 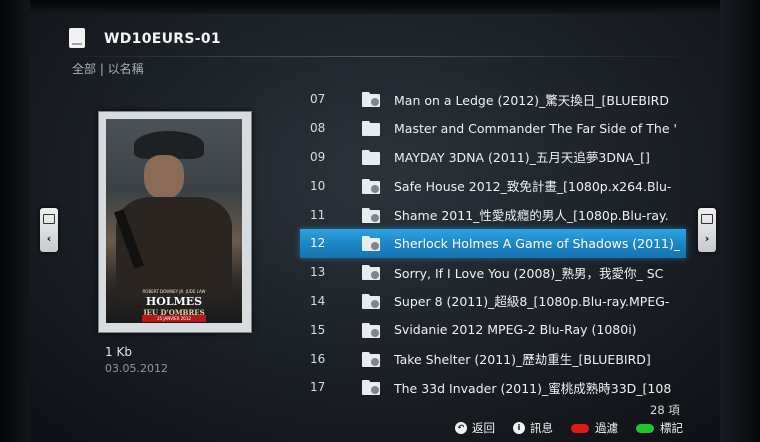 What do you see at coordinates (707, 230) in the screenshot?
I see `right-panel-tab: ›` at bounding box center [707, 230].